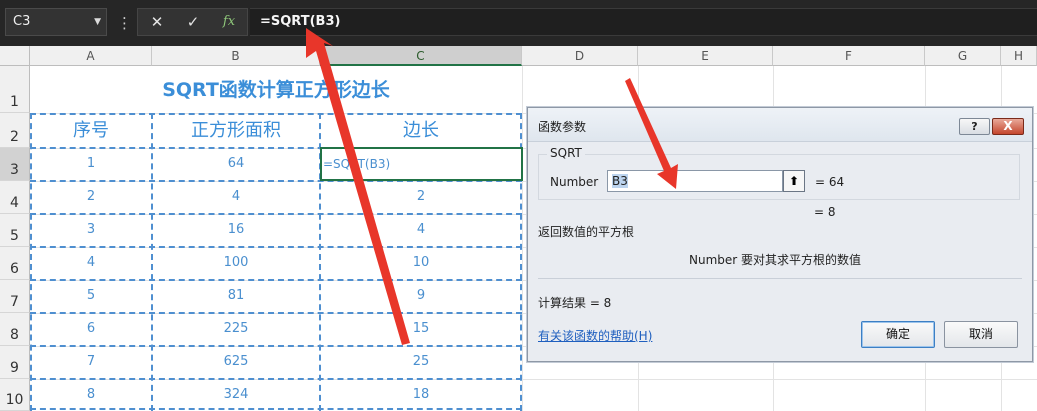 The height and width of the screenshot is (411, 1037). What do you see at coordinates (157, 22) in the screenshot?
I see `close-icon: ✕` at bounding box center [157, 22].